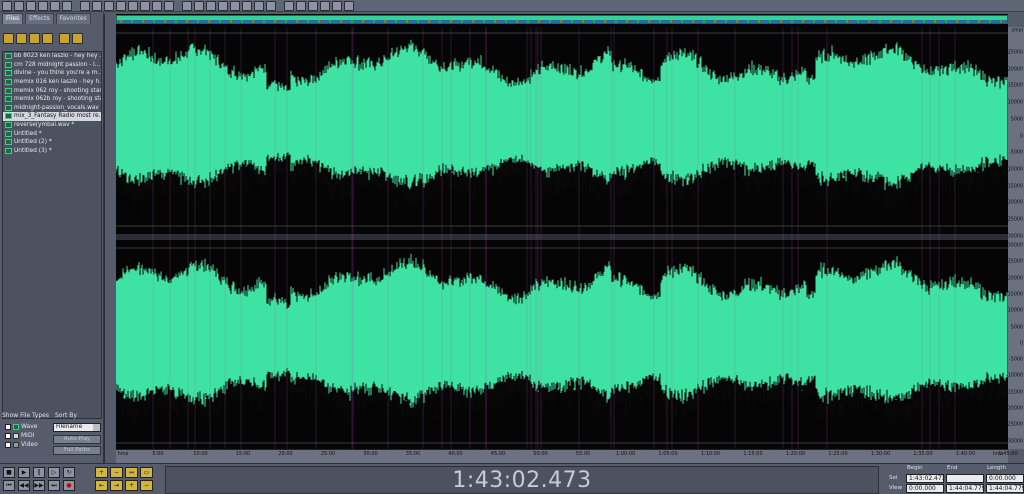 The image size is (1024, 494). What do you see at coordinates (1005, 488) in the screenshot?
I see `view-length-field: 1:44:04.779` at bounding box center [1005, 488].